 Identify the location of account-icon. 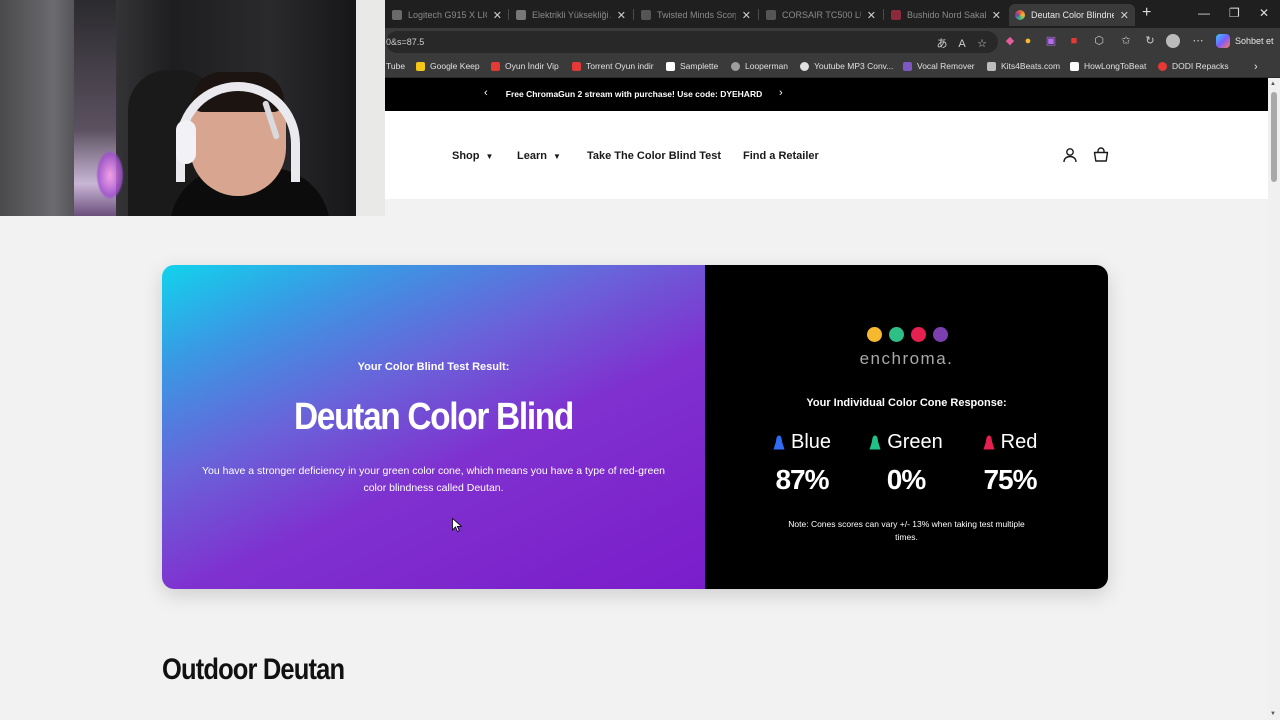
(1070, 155).